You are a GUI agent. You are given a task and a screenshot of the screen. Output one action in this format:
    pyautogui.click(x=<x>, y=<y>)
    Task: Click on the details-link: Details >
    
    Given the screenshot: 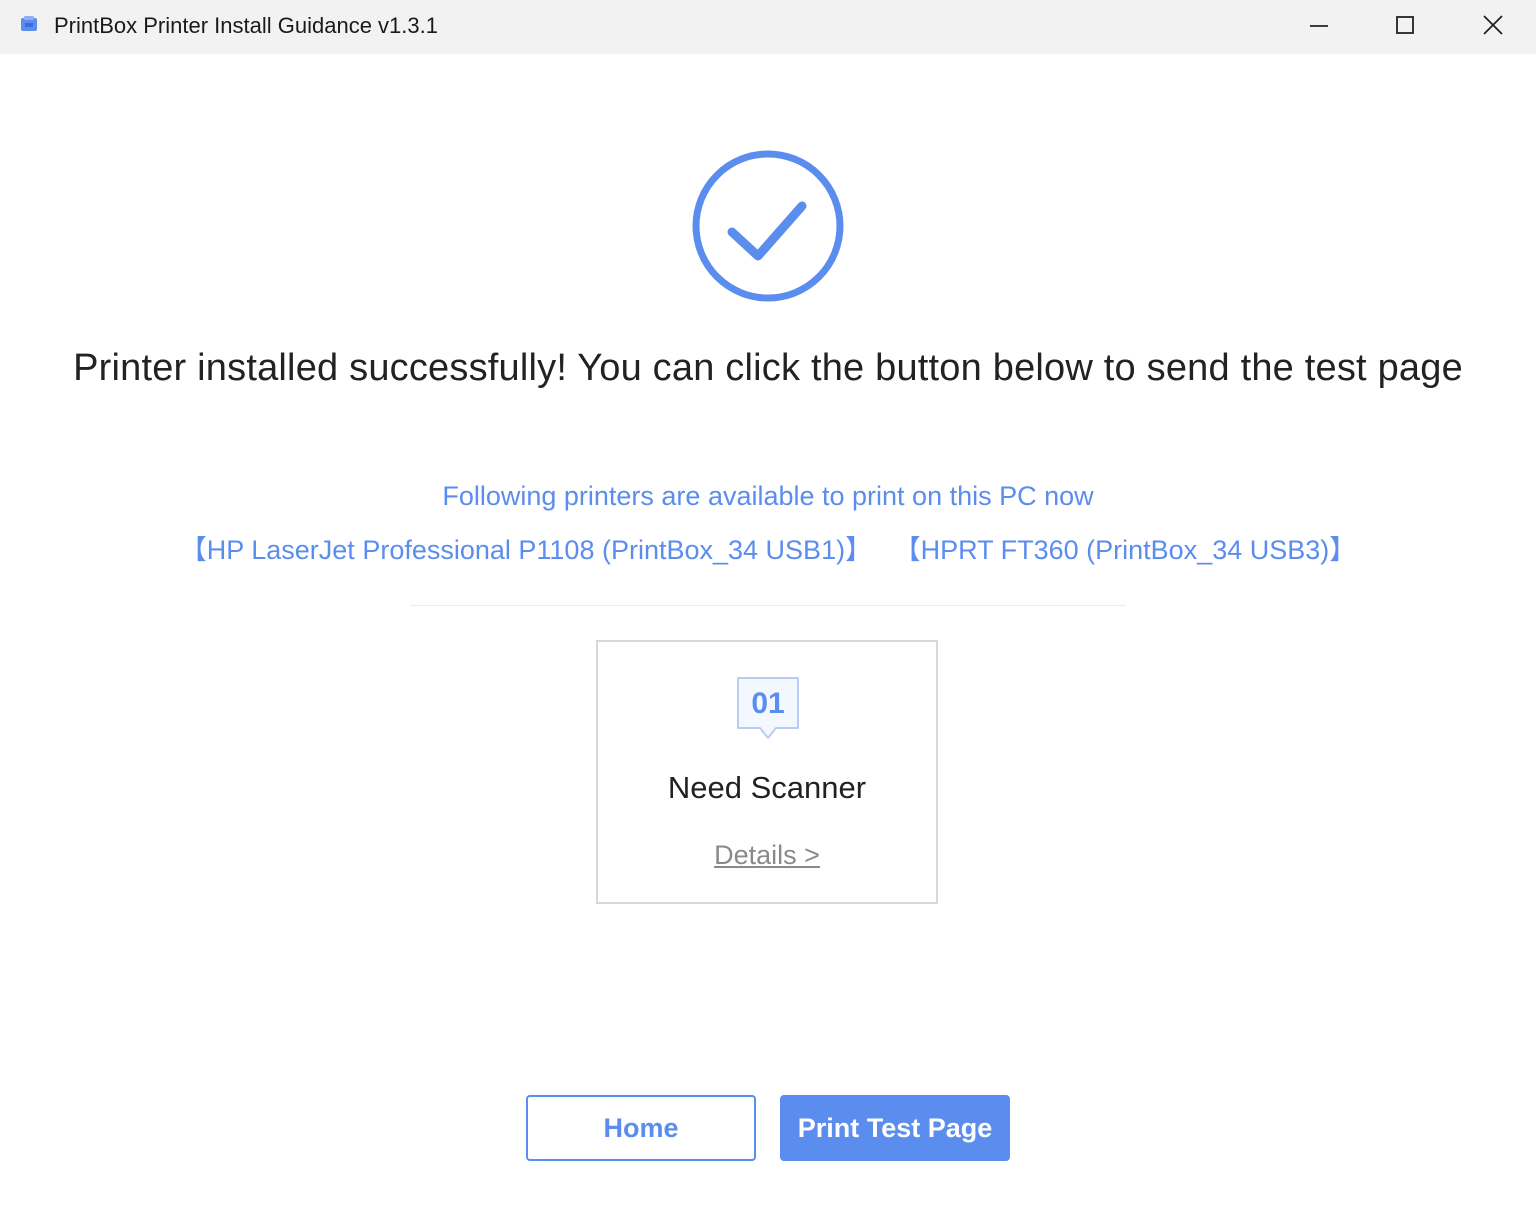 What is the action you would take?
    pyautogui.click(x=767, y=855)
    